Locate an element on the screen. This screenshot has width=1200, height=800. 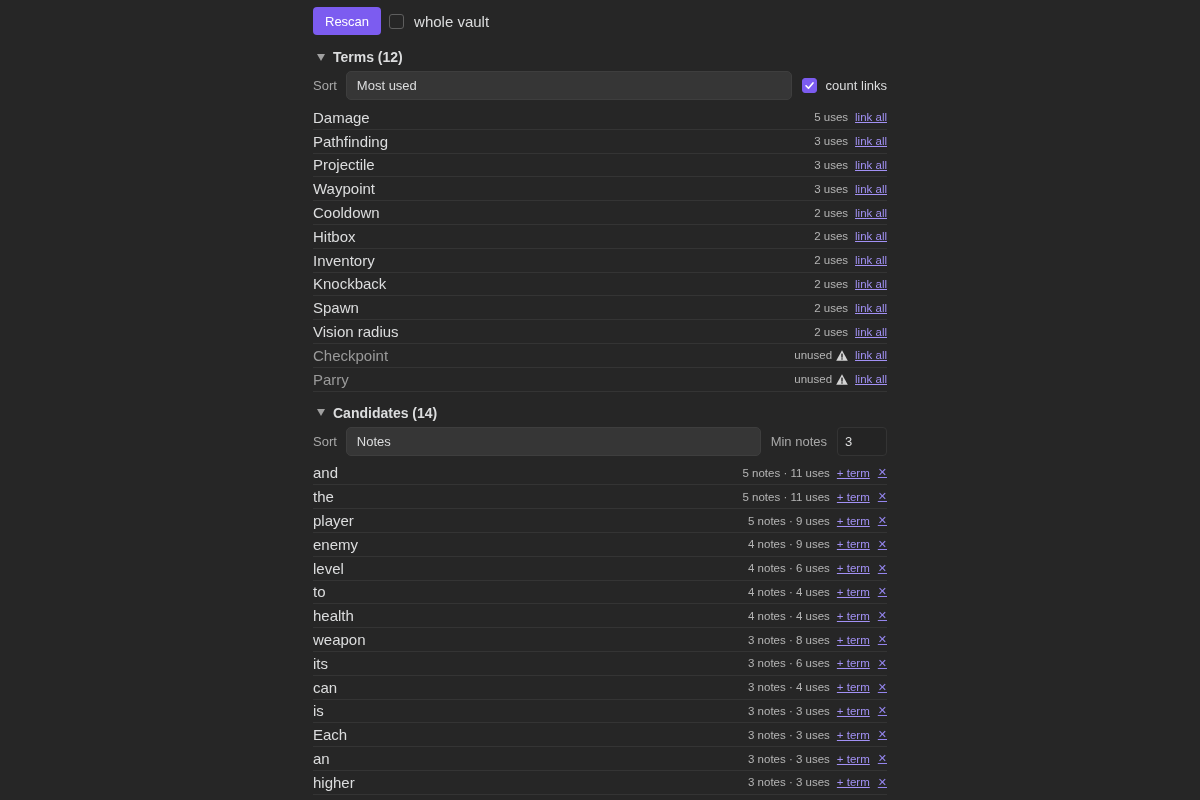
term-name: Inventory is located at coordinates (344, 260).